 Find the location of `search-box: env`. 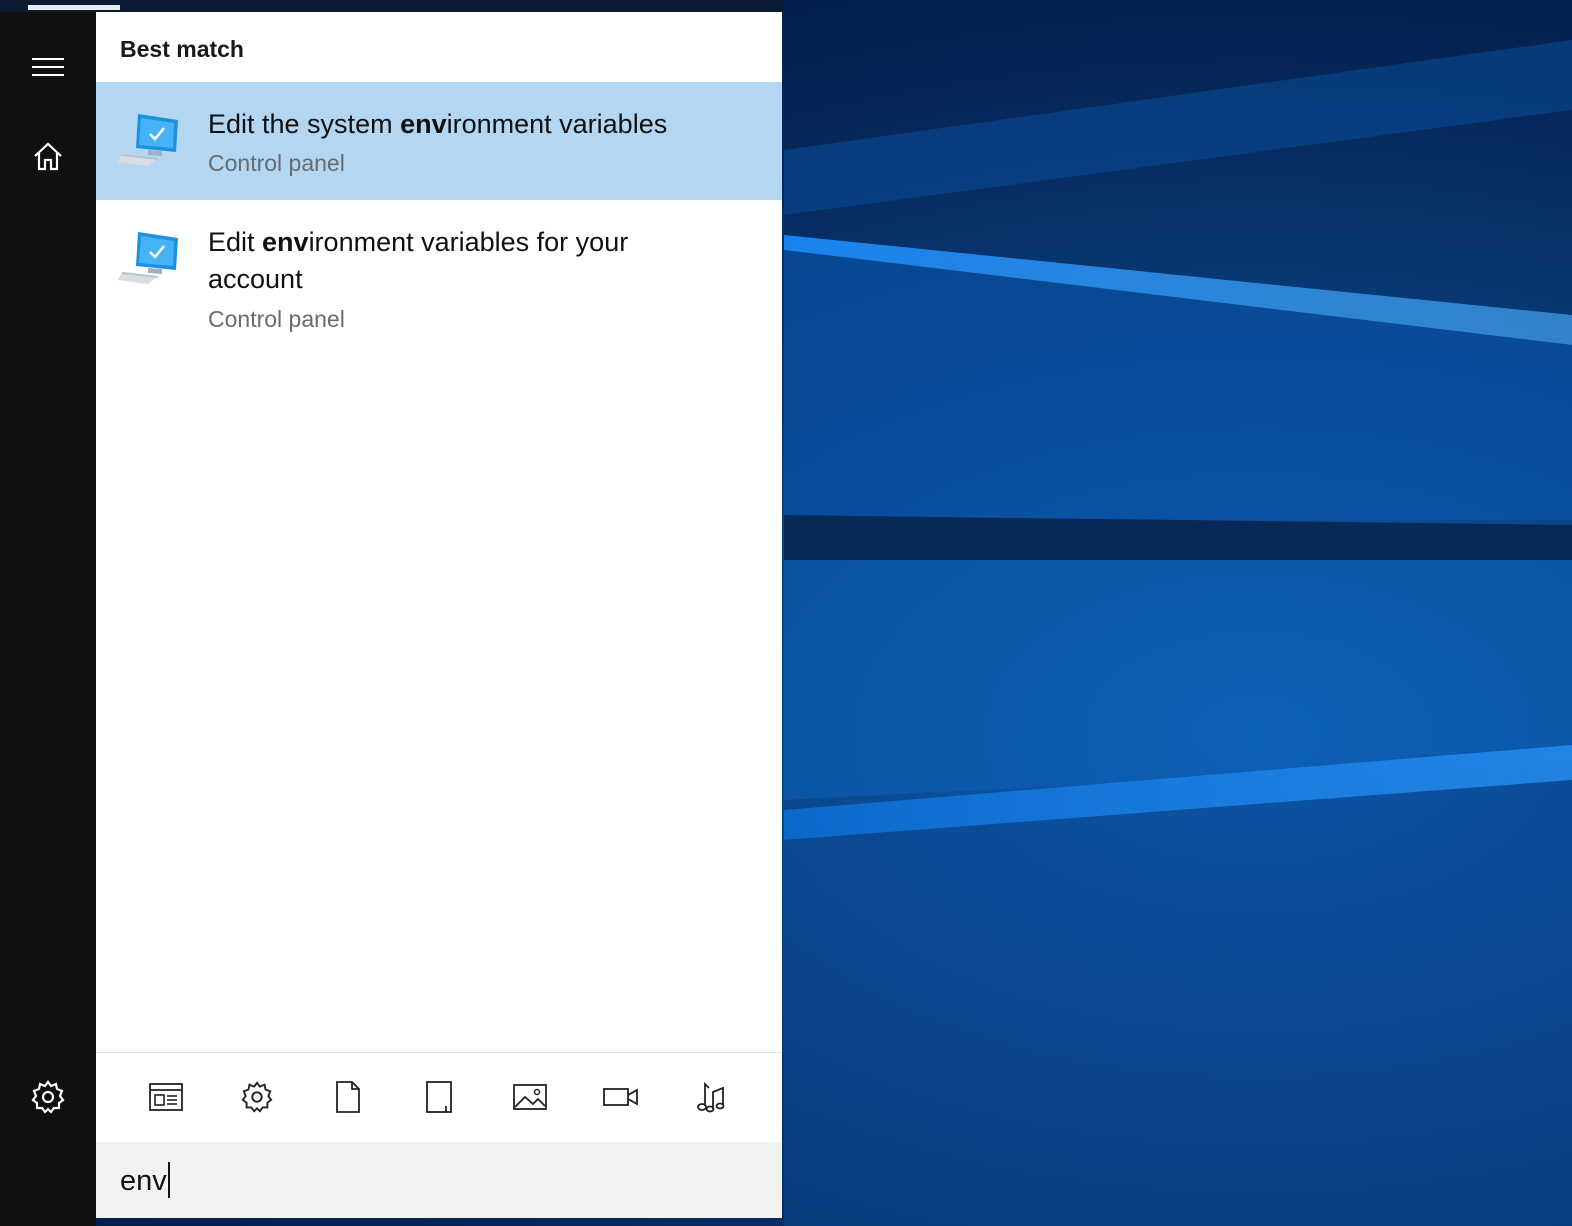

search-box: env is located at coordinates (439, 1180).